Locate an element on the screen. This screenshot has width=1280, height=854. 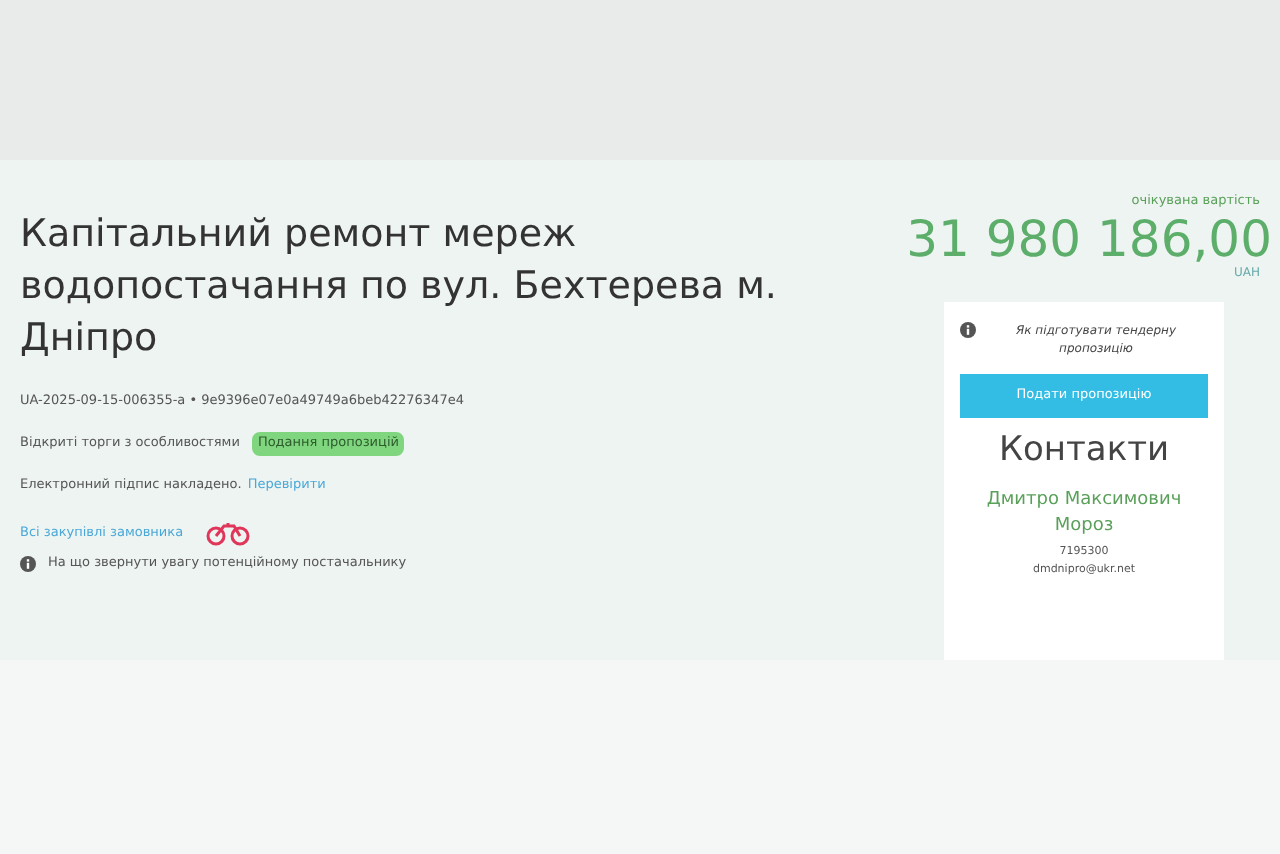
contacts-heading: Контакти is located at coordinates (1084, 450).